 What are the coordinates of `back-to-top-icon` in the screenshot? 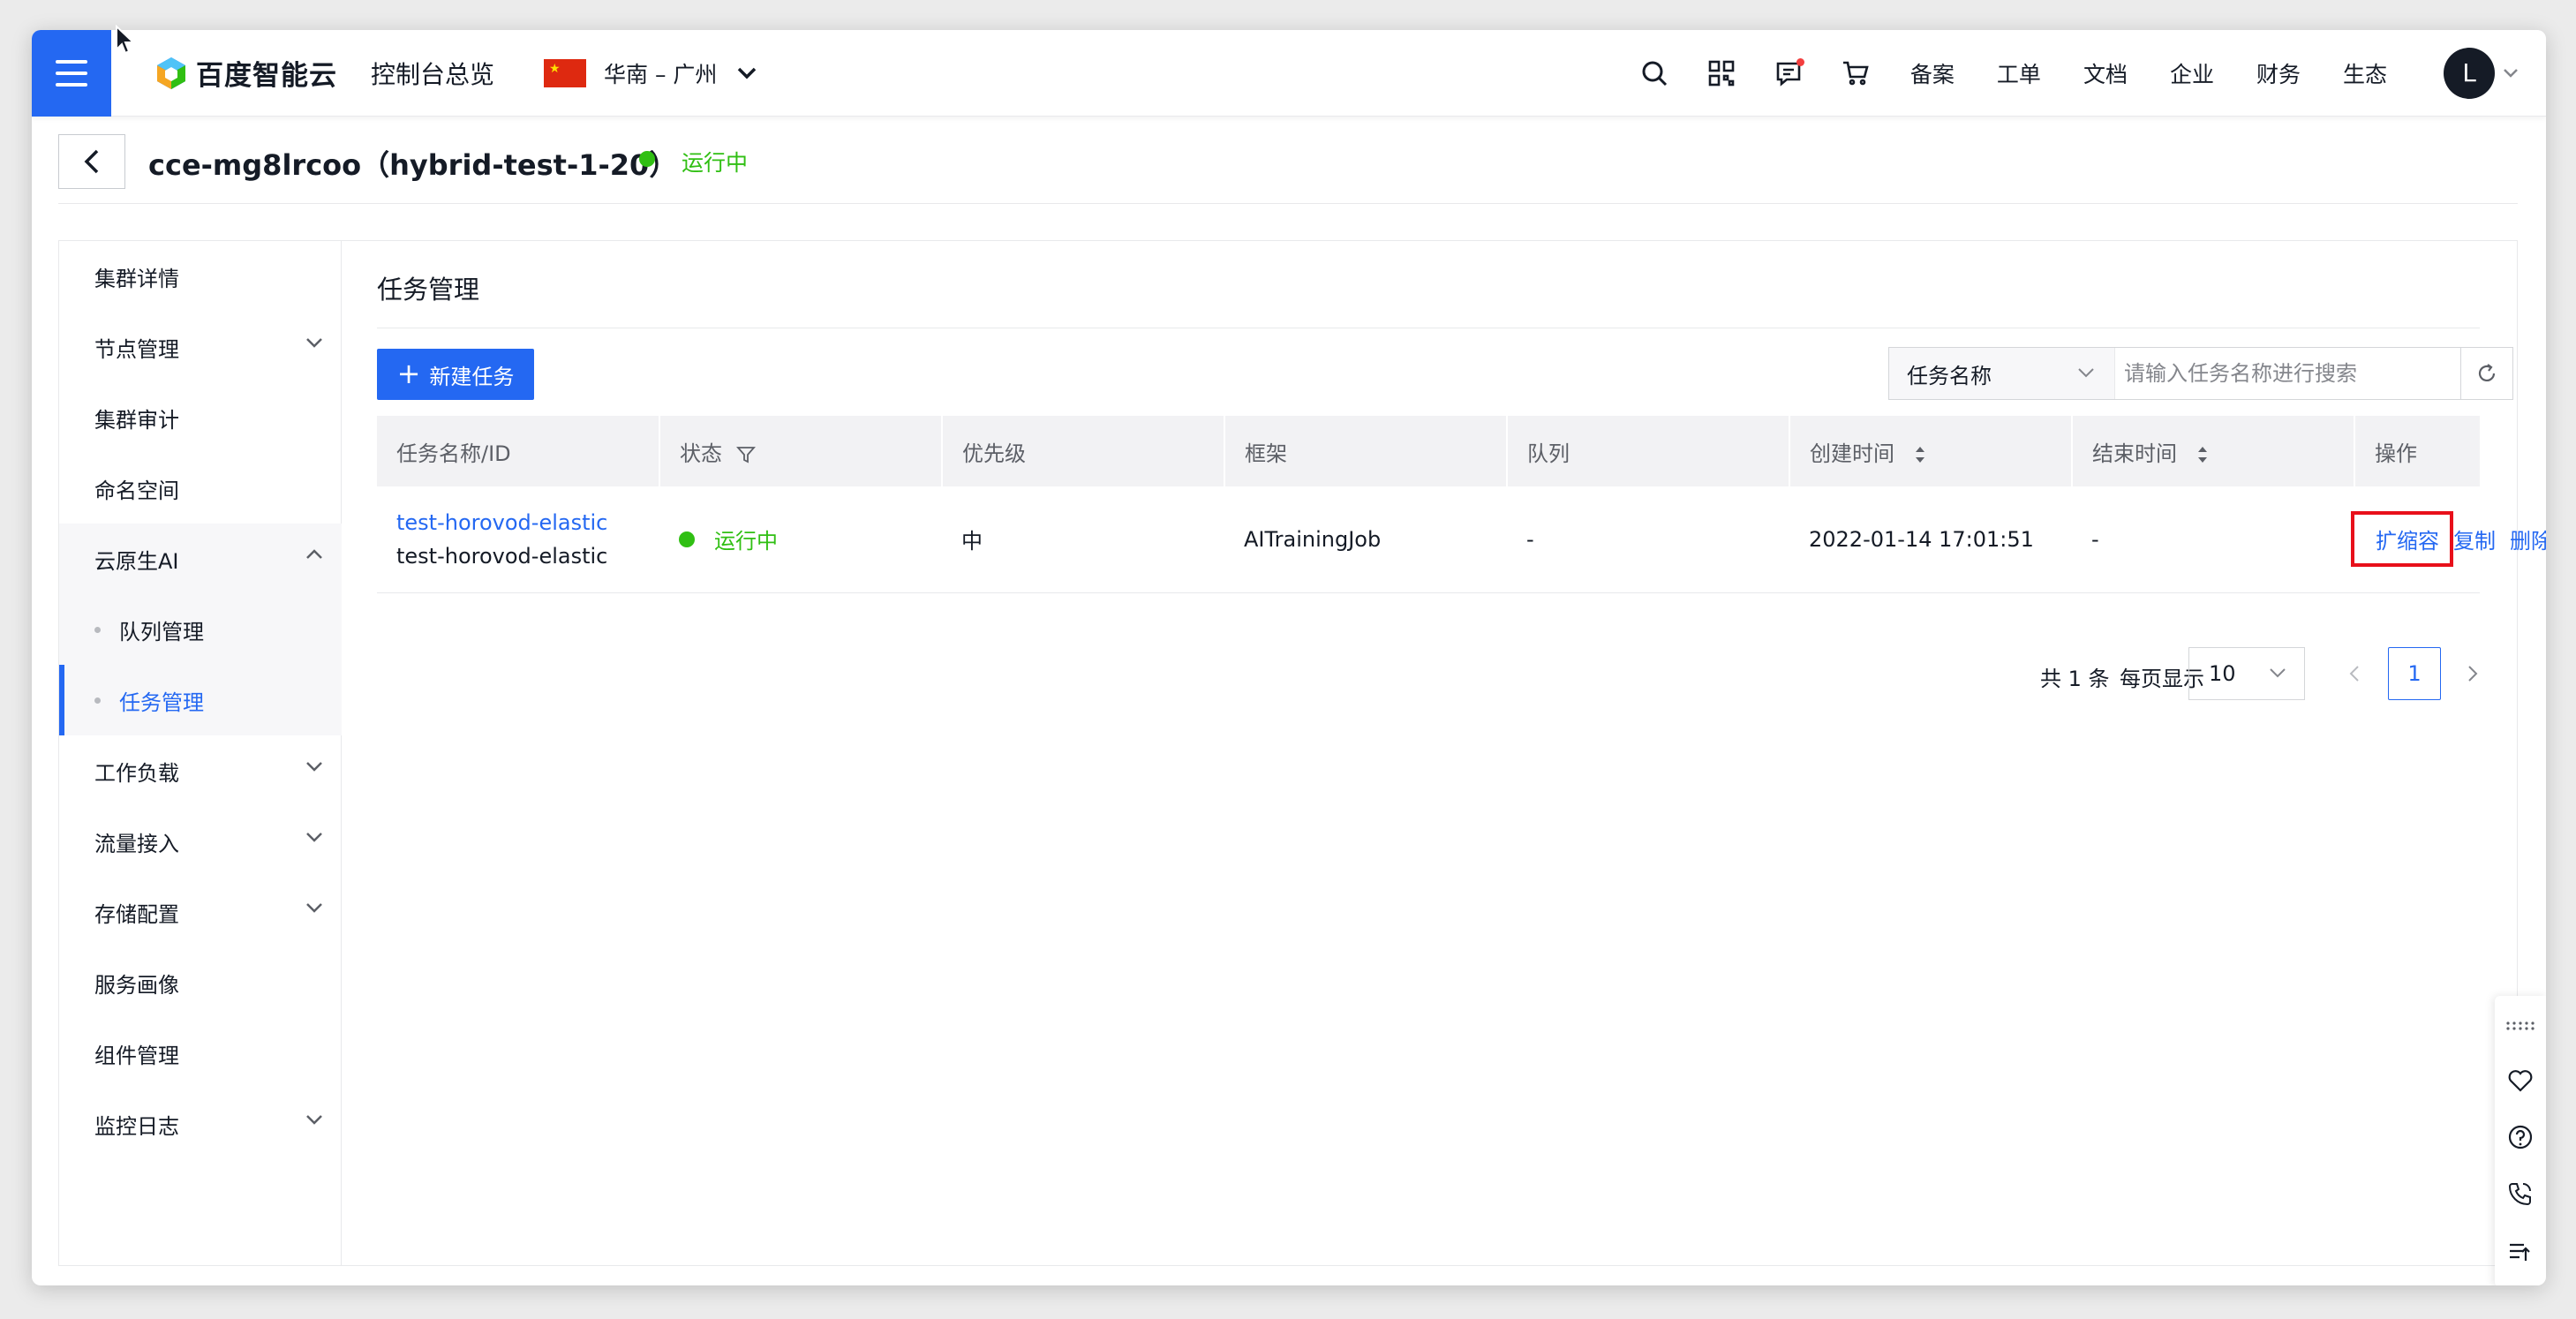 It's located at (2521, 1252).